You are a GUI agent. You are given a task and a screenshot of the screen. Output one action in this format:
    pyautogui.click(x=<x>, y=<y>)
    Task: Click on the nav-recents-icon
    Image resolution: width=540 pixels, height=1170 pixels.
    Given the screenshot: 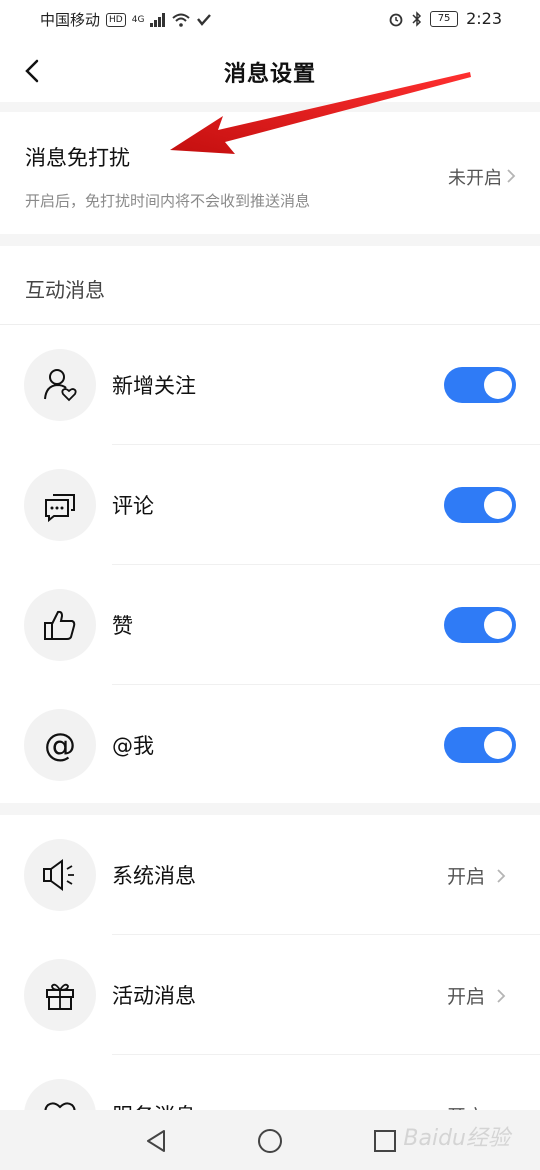 What is the action you would take?
    pyautogui.click(x=385, y=1141)
    